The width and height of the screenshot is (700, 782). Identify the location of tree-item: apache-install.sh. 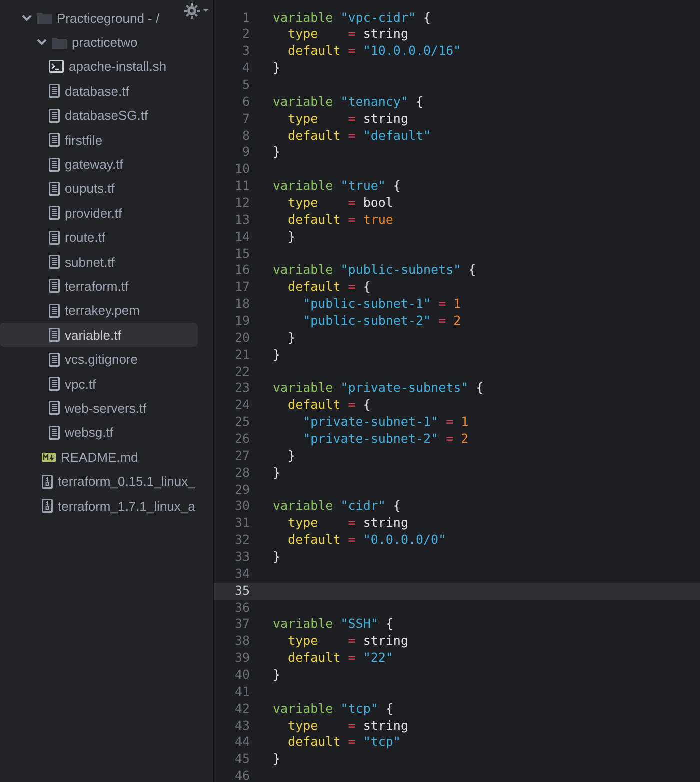
(99, 67).